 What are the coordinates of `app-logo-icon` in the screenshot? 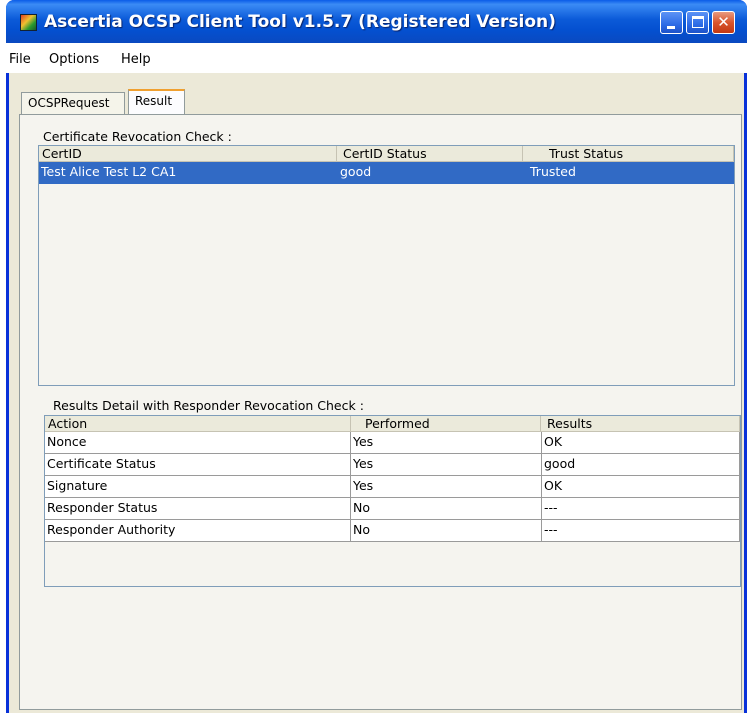 It's located at (28, 22).